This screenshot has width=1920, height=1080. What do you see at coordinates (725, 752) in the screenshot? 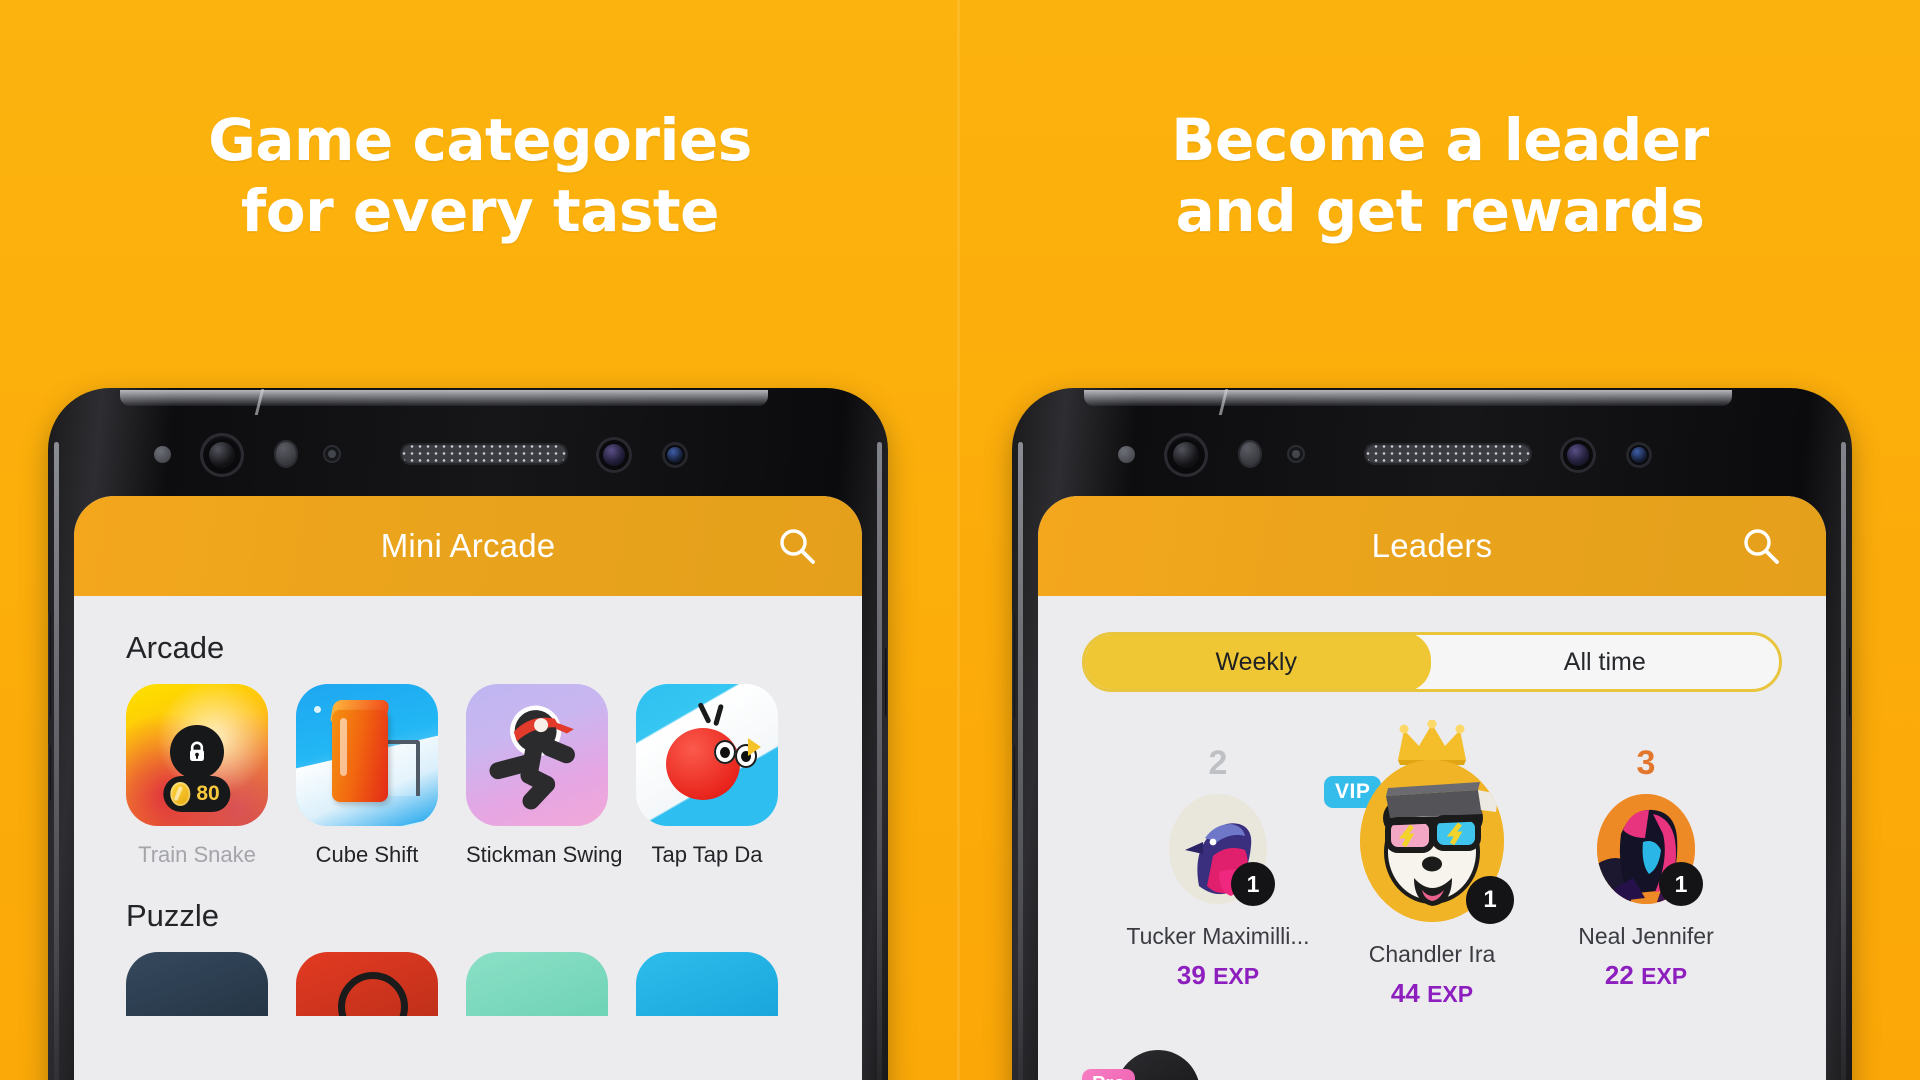
I see `bird-eye` at bounding box center [725, 752].